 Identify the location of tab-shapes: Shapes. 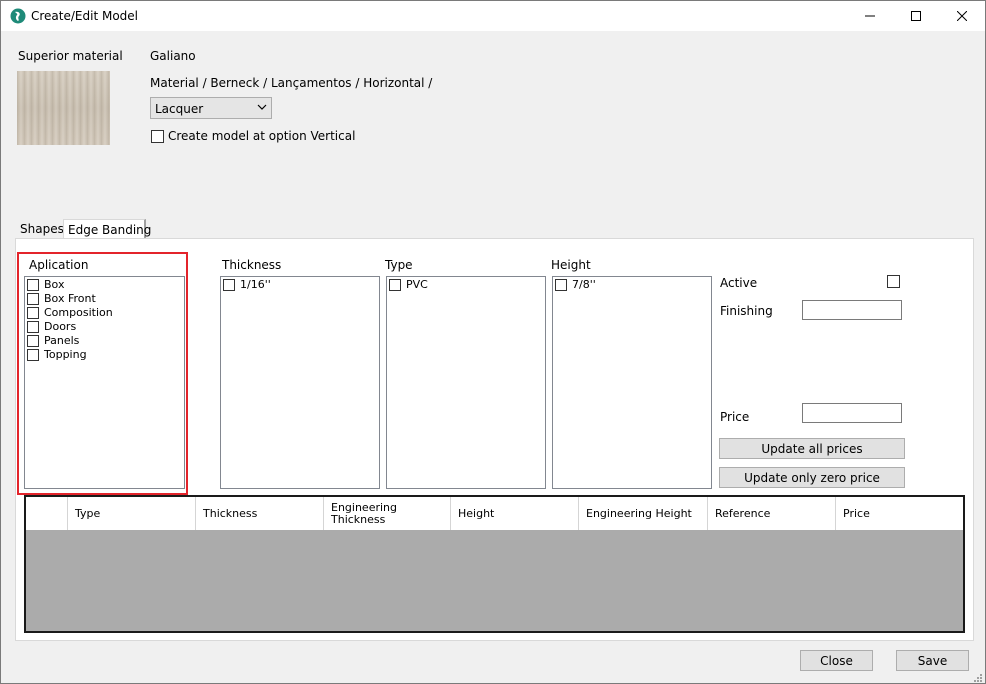
(40, 229).